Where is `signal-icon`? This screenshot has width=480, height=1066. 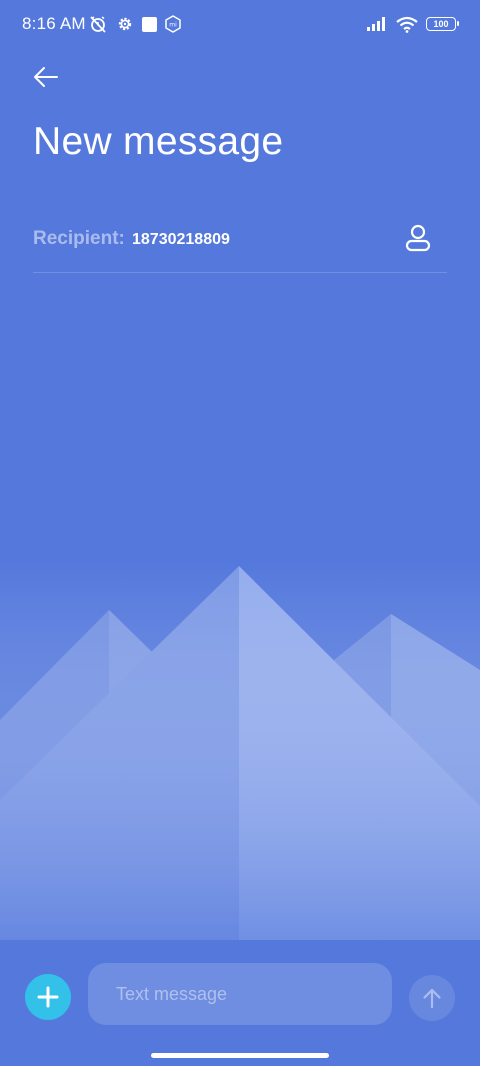 signal-icon is located at coordinates (376, 24).